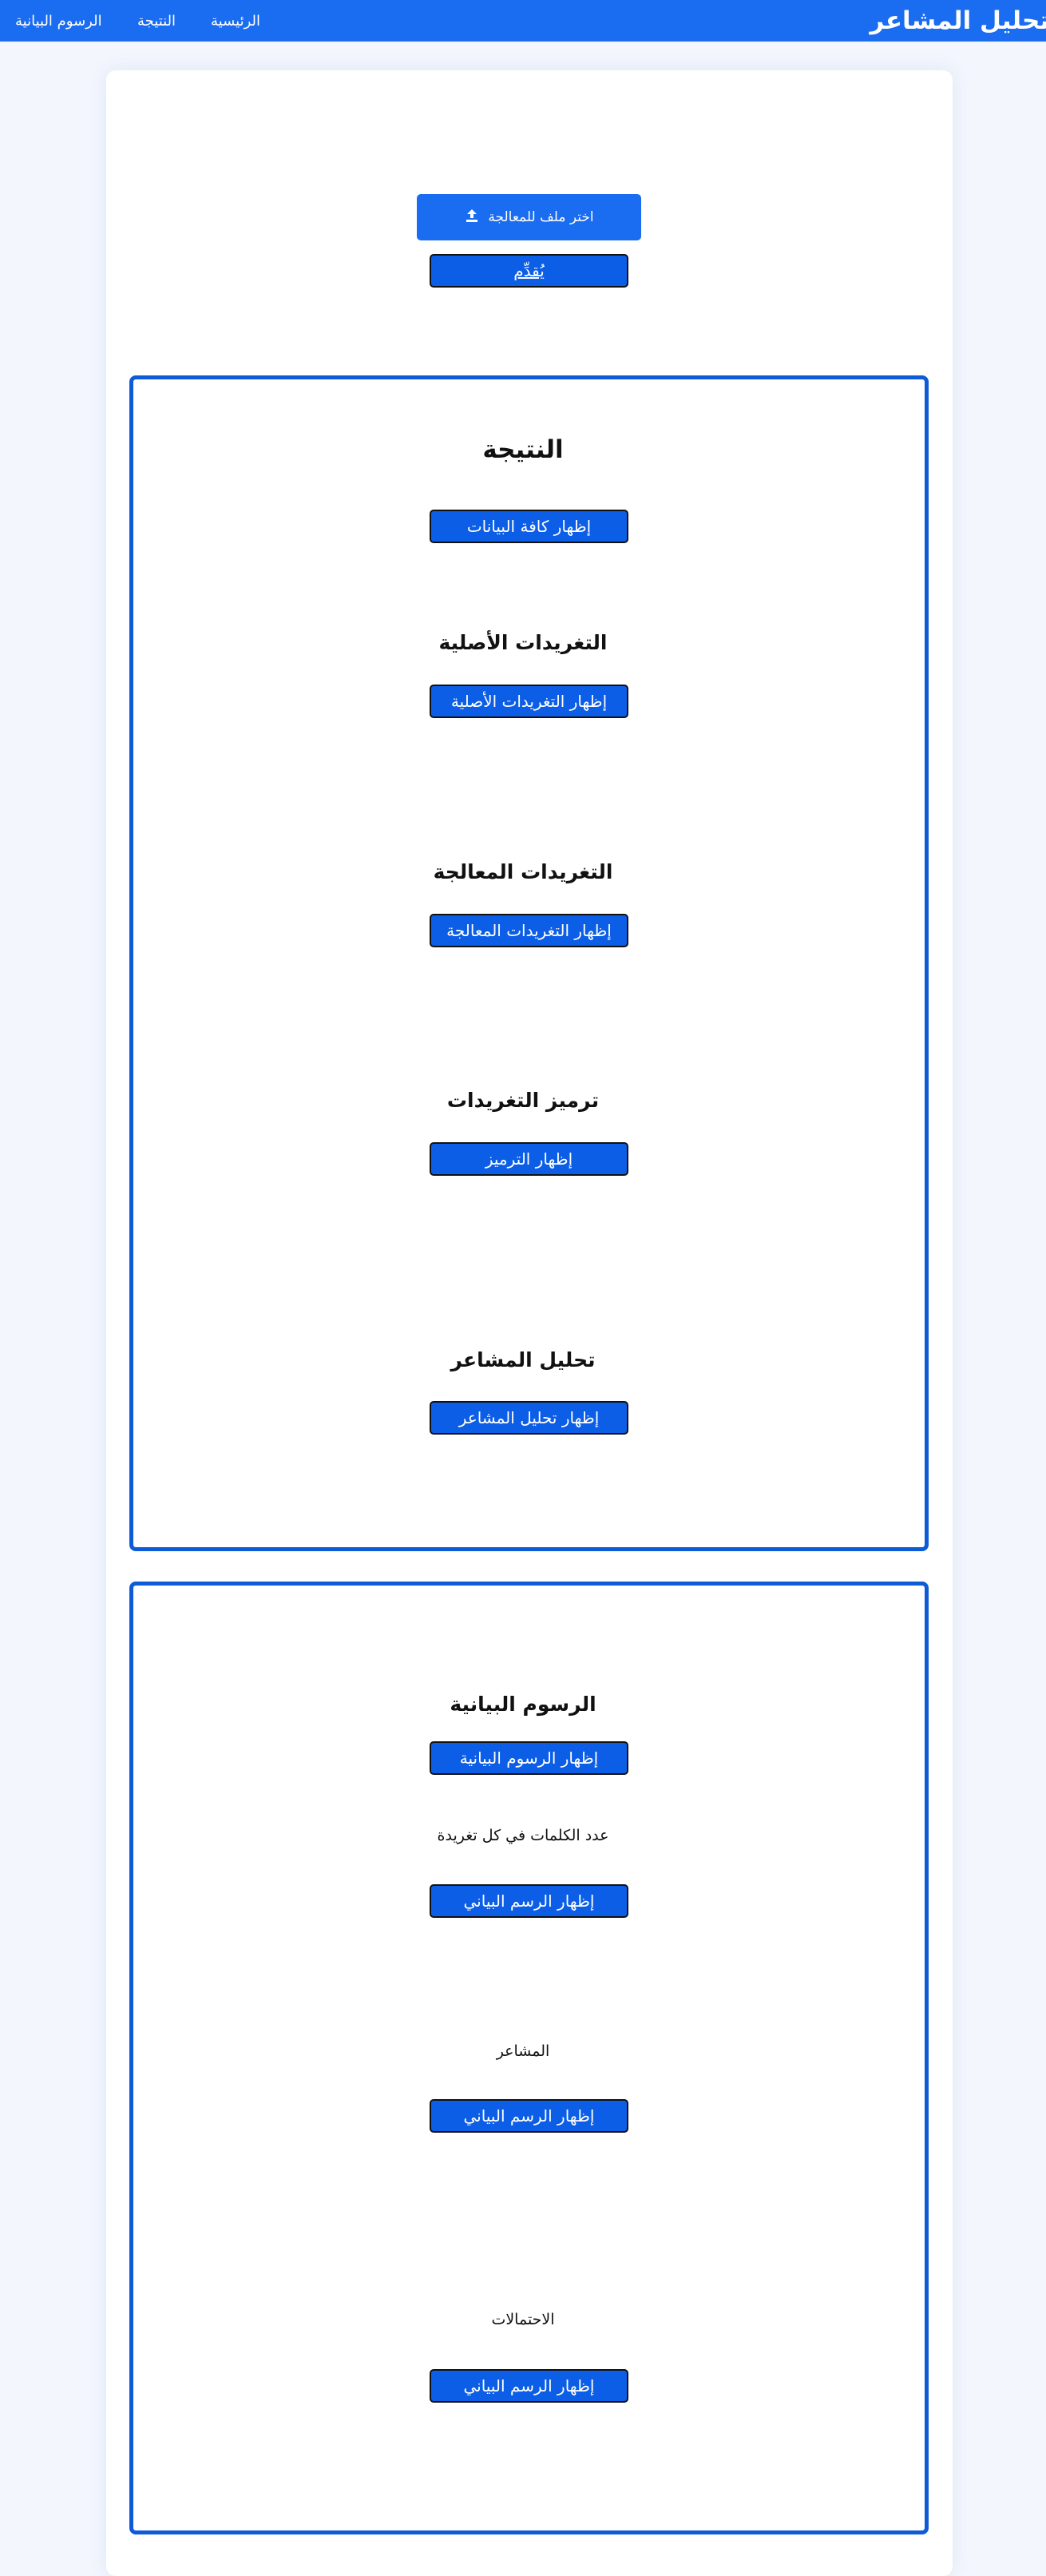 Image resolution: width=1046 pixels, height=2576 pixels. I want to click on show-sentiments-chart-button: إظهار الرسم البياني, so click(529, 2116).